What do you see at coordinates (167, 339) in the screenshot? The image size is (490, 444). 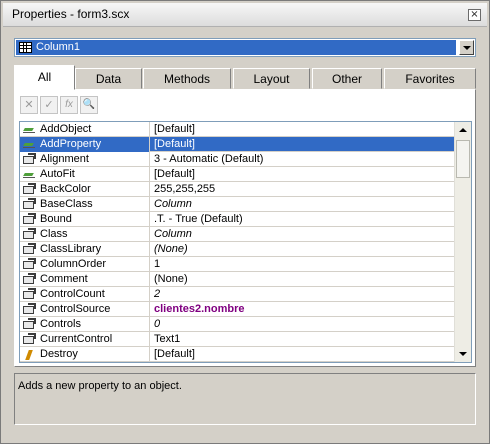 I see `property-value: Text1` at bounding box center [167, 339].